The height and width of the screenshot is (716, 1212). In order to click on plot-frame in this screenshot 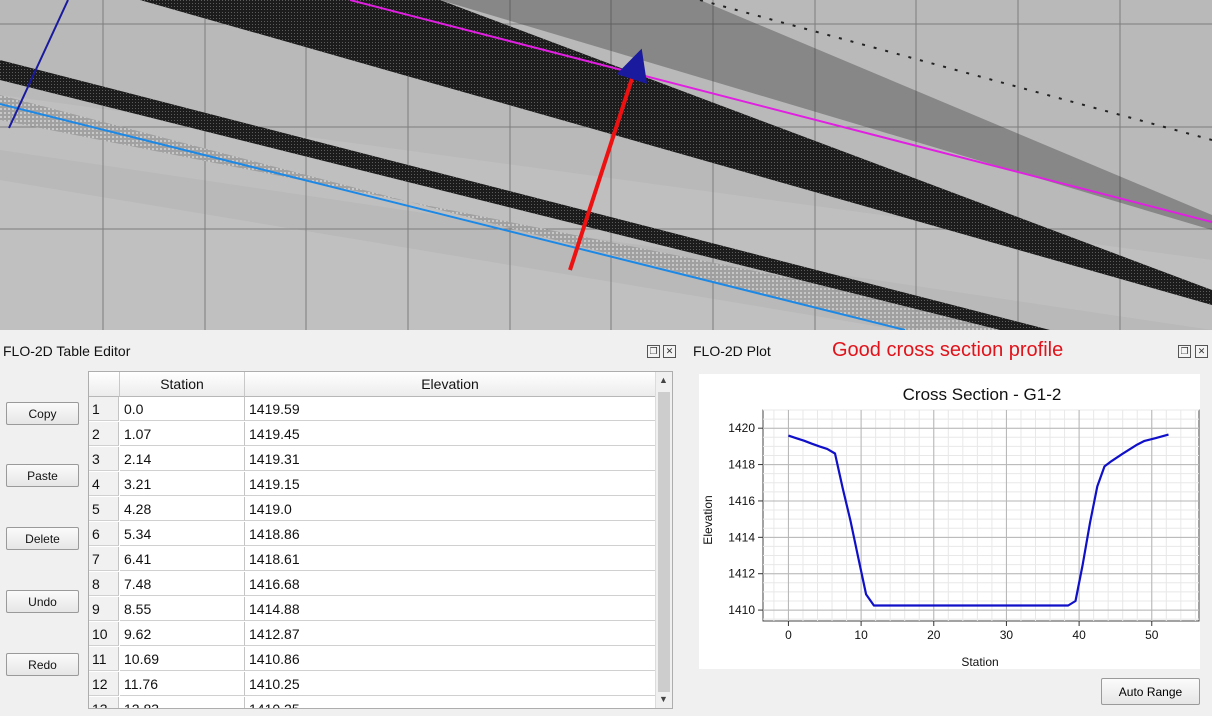, I will do `click(981, 515)`.